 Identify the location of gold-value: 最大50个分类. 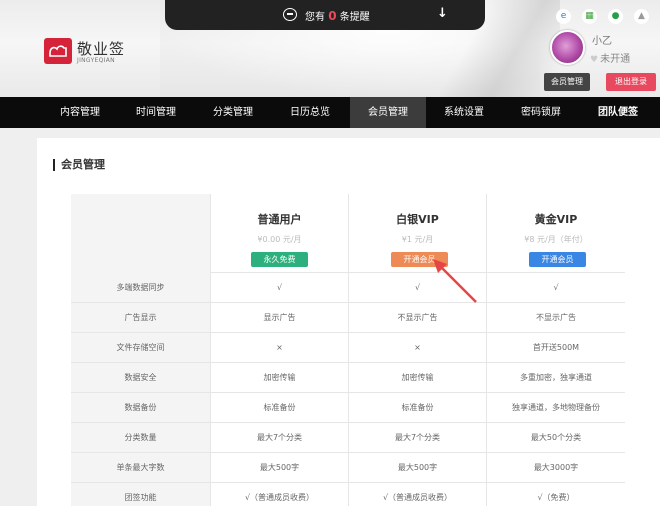
(555, 437).